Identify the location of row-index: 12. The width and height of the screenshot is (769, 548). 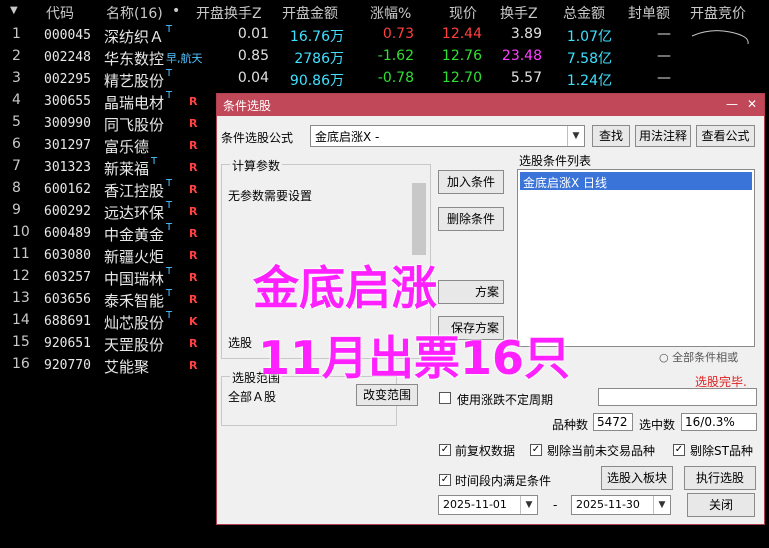
(21, 276).